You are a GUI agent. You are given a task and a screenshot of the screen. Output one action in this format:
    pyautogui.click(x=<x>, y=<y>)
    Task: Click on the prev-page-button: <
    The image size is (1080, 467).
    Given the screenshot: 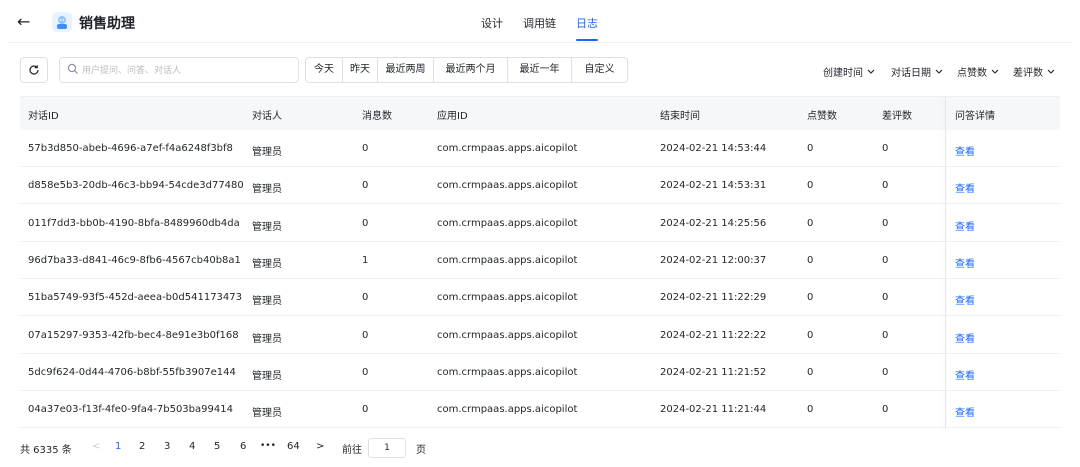 What is the action you would take?
    pyautogui.click(x=96, y=446)
    